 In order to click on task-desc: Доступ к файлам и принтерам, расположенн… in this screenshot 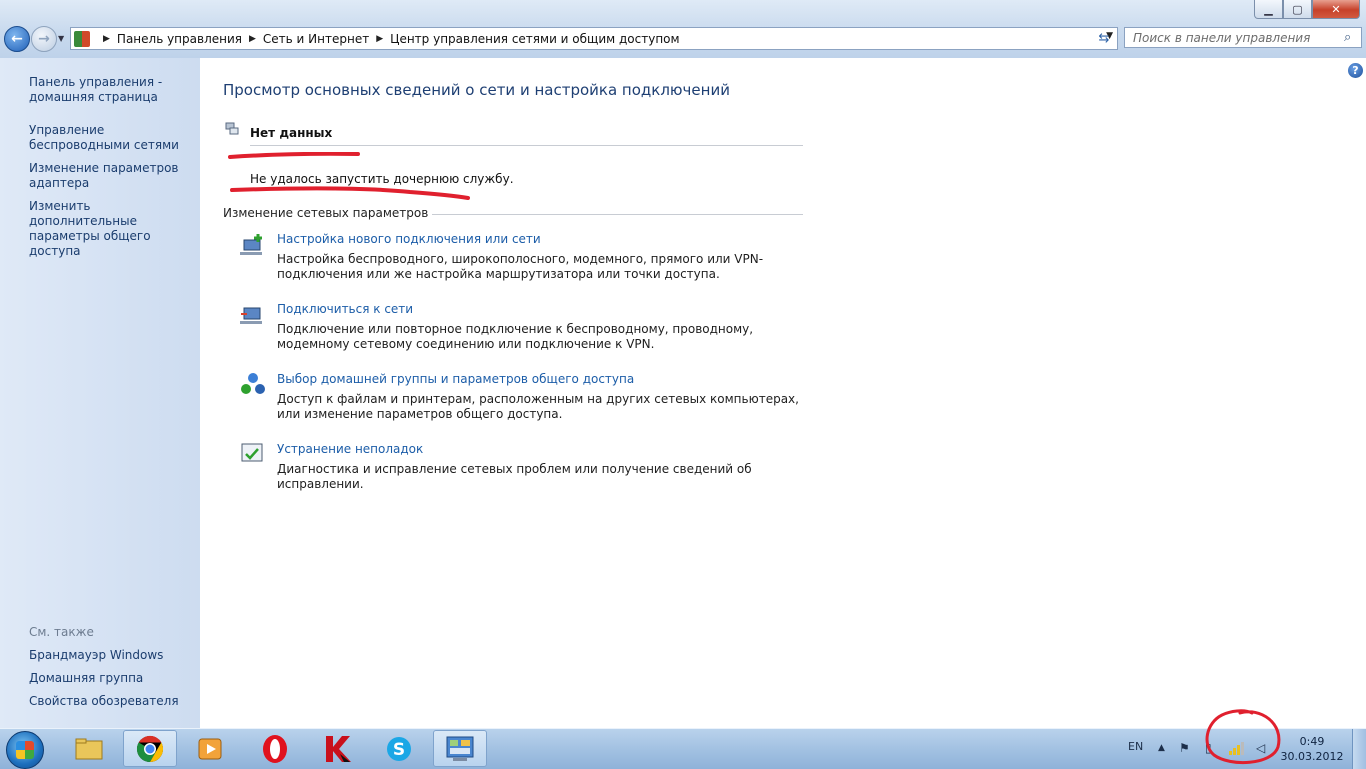, I will do `click(538, 406)`.